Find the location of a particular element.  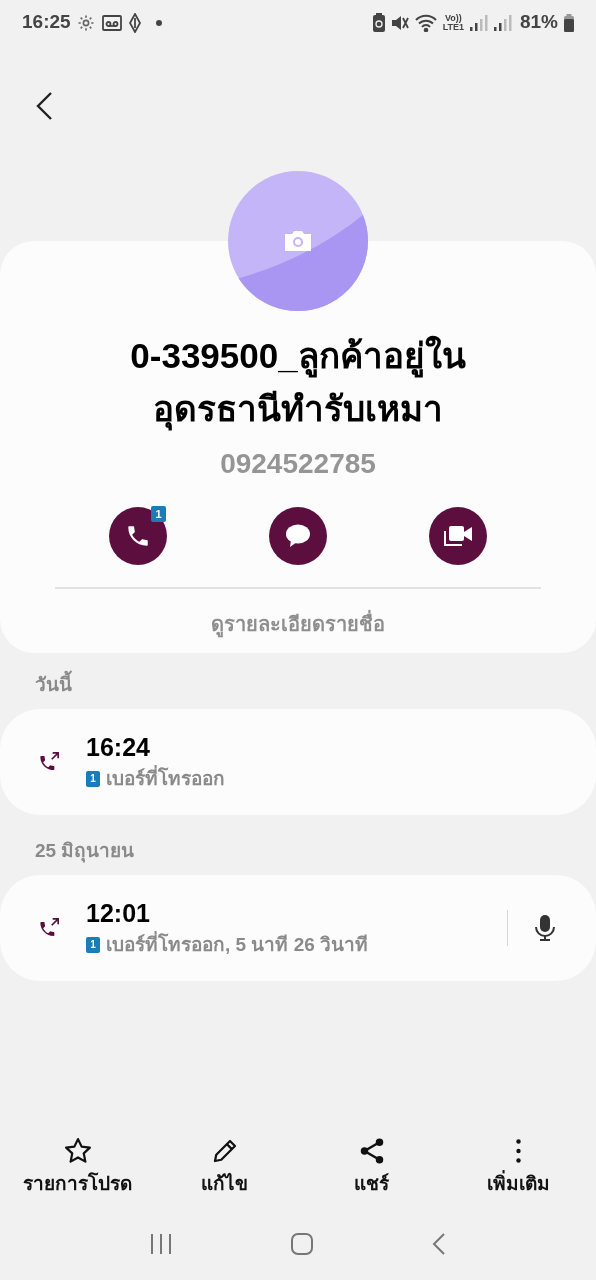

more-button: เพิ่มเติม is located at coordinates (518, 1167).